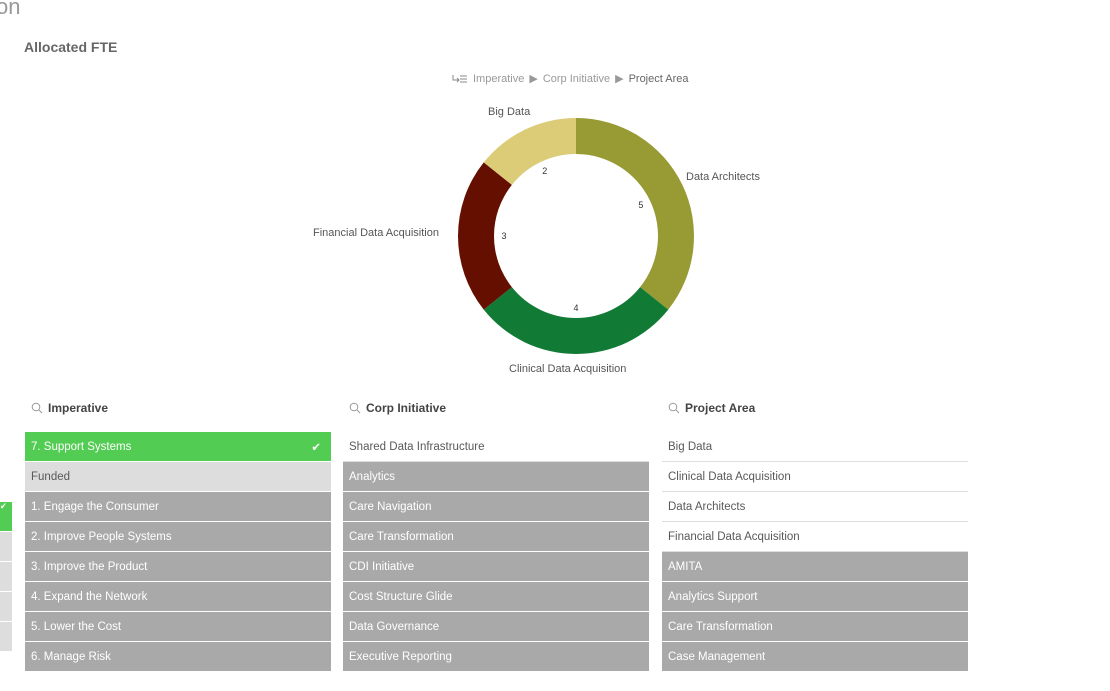 This screenshot has width=1110, height=691. I want to click on list-item-label: 3. Improve the Product, so click(89, 566).